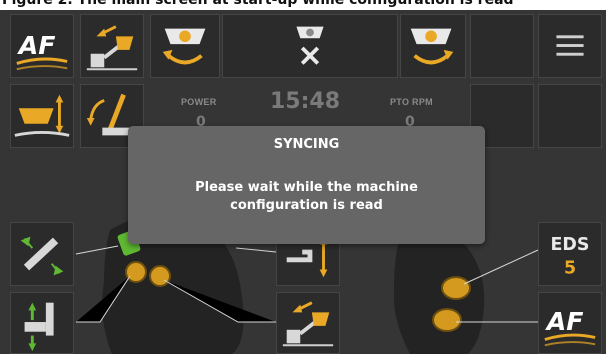  I want to click on eds-button: EDS 5, so click(570, 254).